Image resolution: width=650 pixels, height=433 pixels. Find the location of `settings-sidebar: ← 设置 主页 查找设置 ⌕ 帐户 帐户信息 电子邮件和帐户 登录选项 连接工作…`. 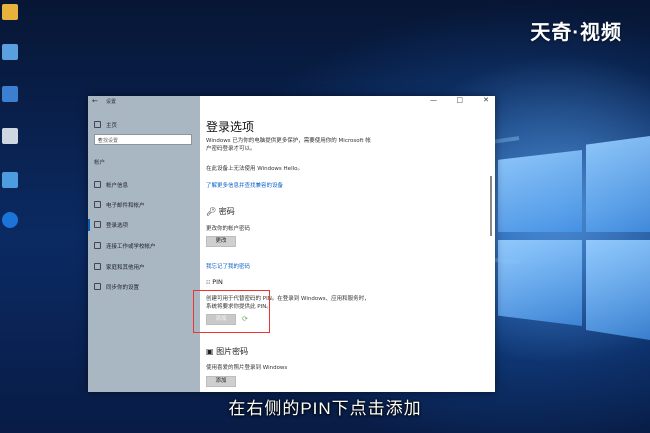

settings-sidebar: ← 设置 主页 查找设置 ⌕ 帐户 帐户信息 电子邮件和帐户 登录选项 连接工作… is located at coordinates (144, 244).